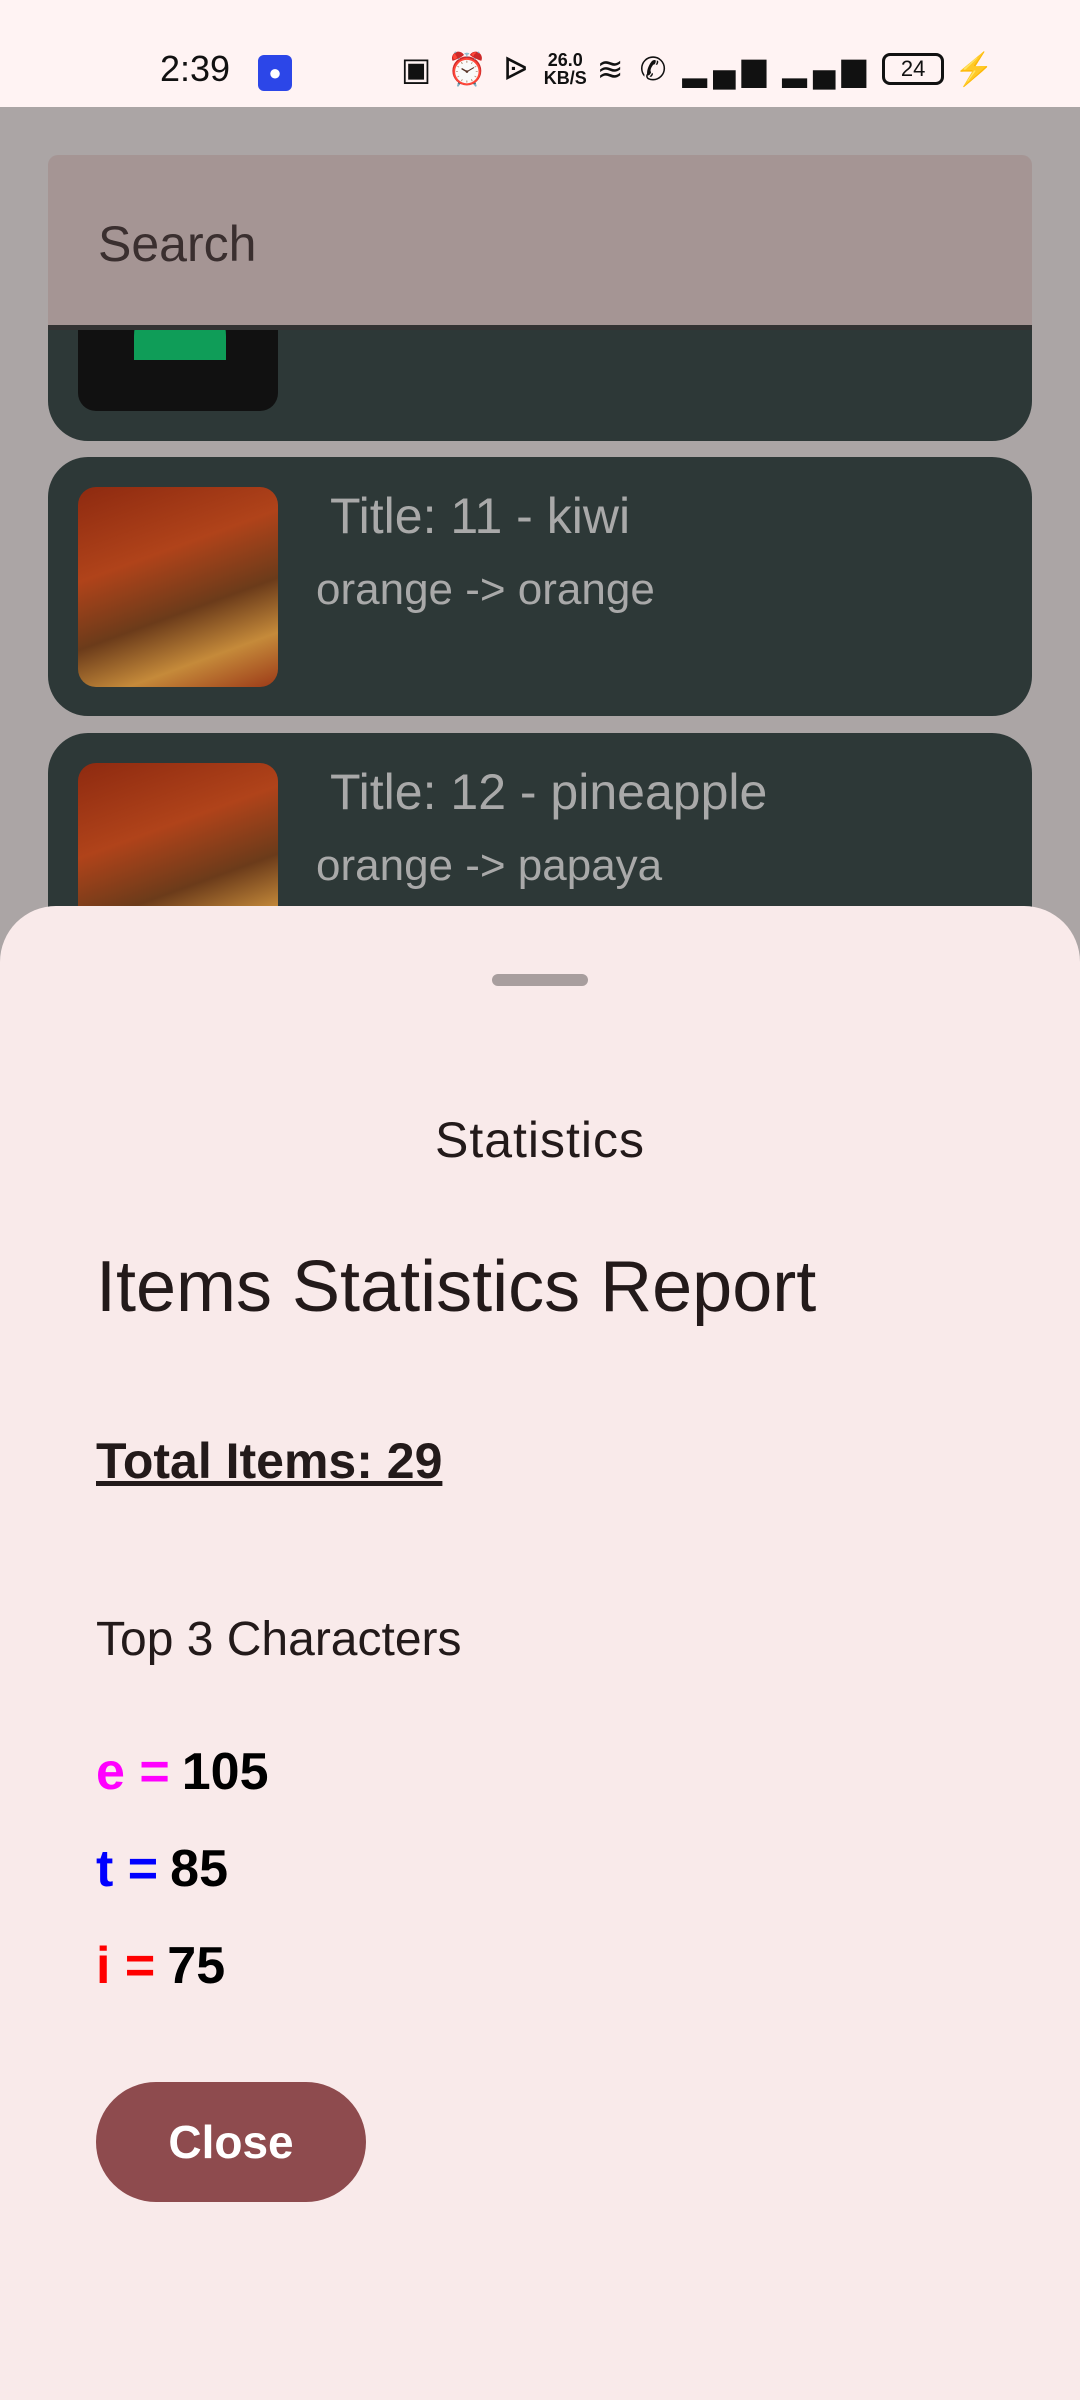 The width and height of the screenshot is (1080, 2400). What do you see at coordinates (540, 980) in the screenshot?
I see `drag-handle` at bounding box center [540, 980].